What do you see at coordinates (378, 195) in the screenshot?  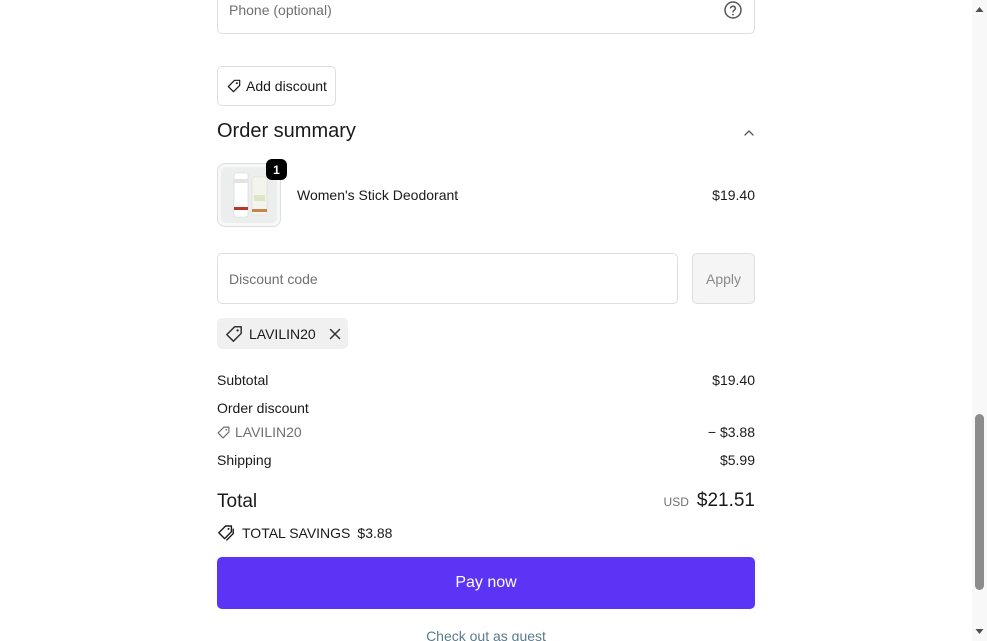 I see `product-name: Women's Stick Deodorant` at bounding box center [378, 195].